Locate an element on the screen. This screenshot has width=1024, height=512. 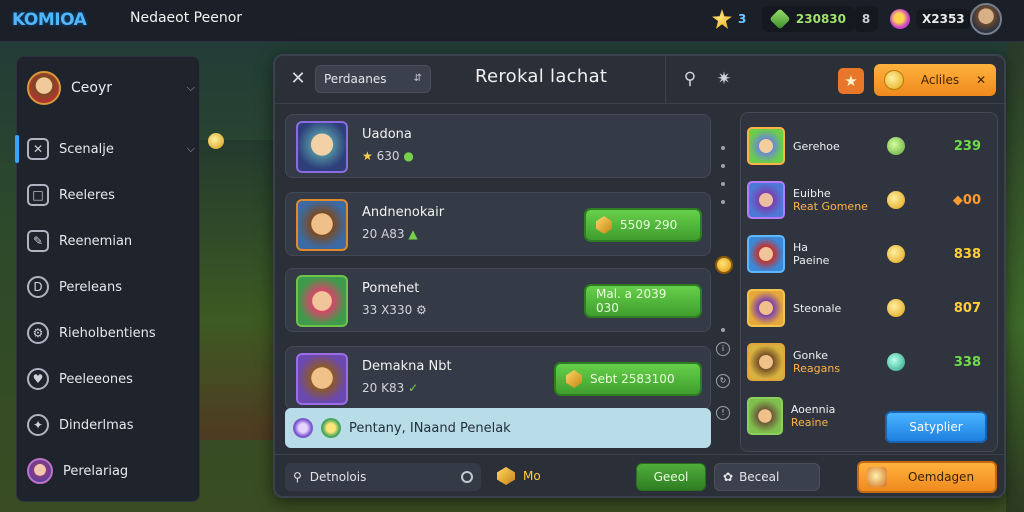
row-name: Aoennia Reaine is located at coordinates (813, 416).